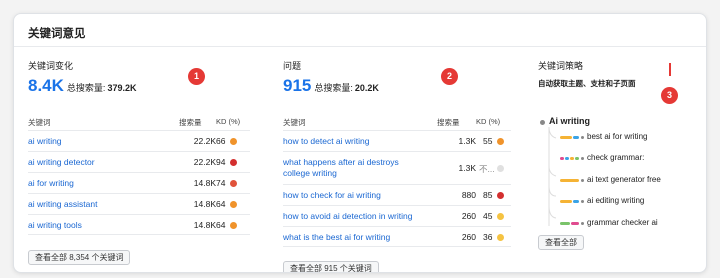  I want to click on table-row: ai writing tools 14.8K 64, so click(139, 224).